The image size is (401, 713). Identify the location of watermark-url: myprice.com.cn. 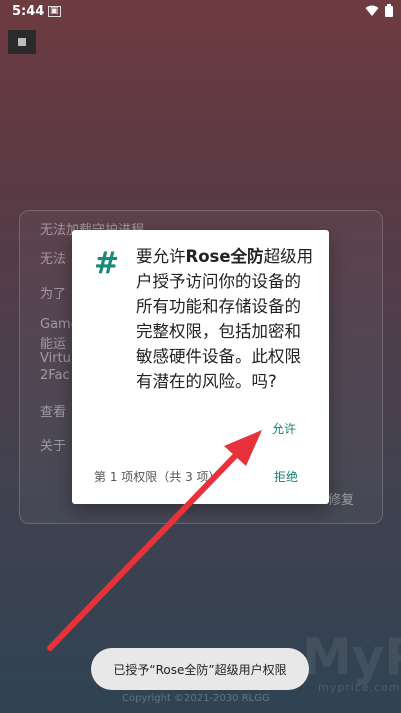
(359, 687).